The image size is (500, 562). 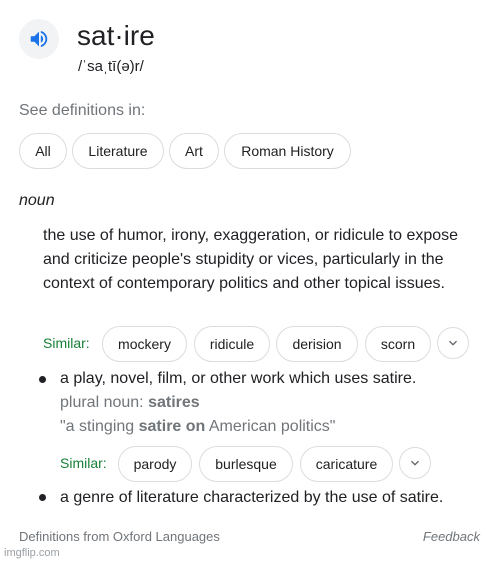 What do you see at coordinates (287, 151) in the screenshot?
I see `chip-roman-history: Roman History` at bounding box center [287, 151].